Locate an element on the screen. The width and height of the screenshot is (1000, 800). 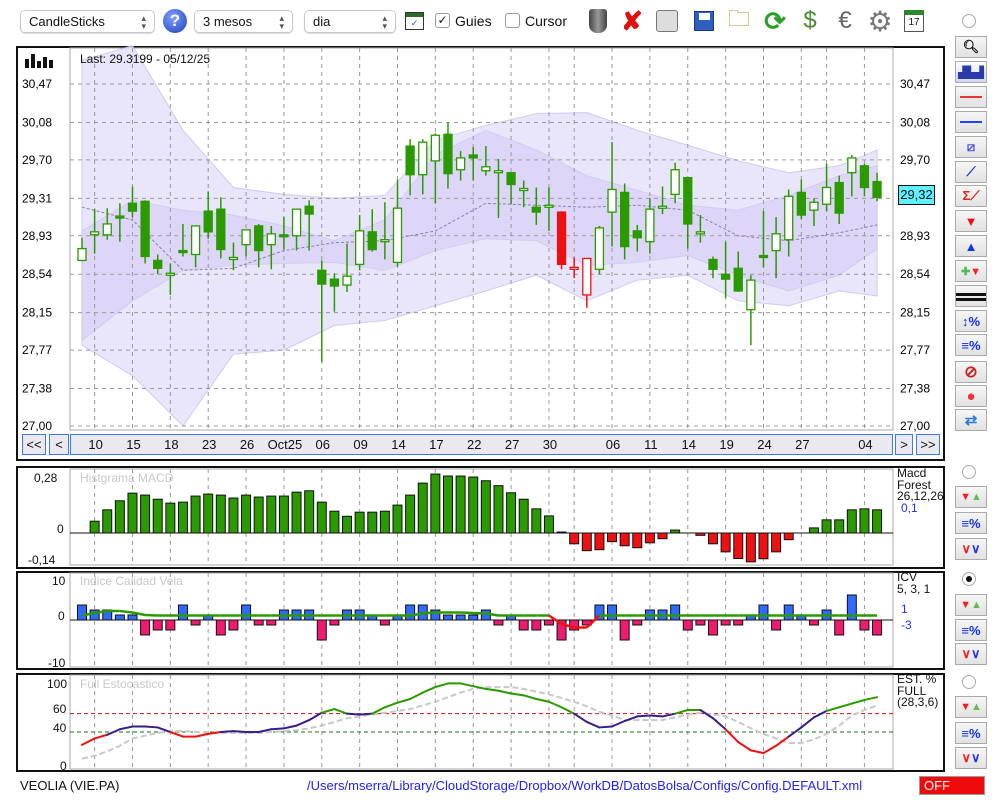
percent-range-button: ↕% is located at coordinates (971, 321).